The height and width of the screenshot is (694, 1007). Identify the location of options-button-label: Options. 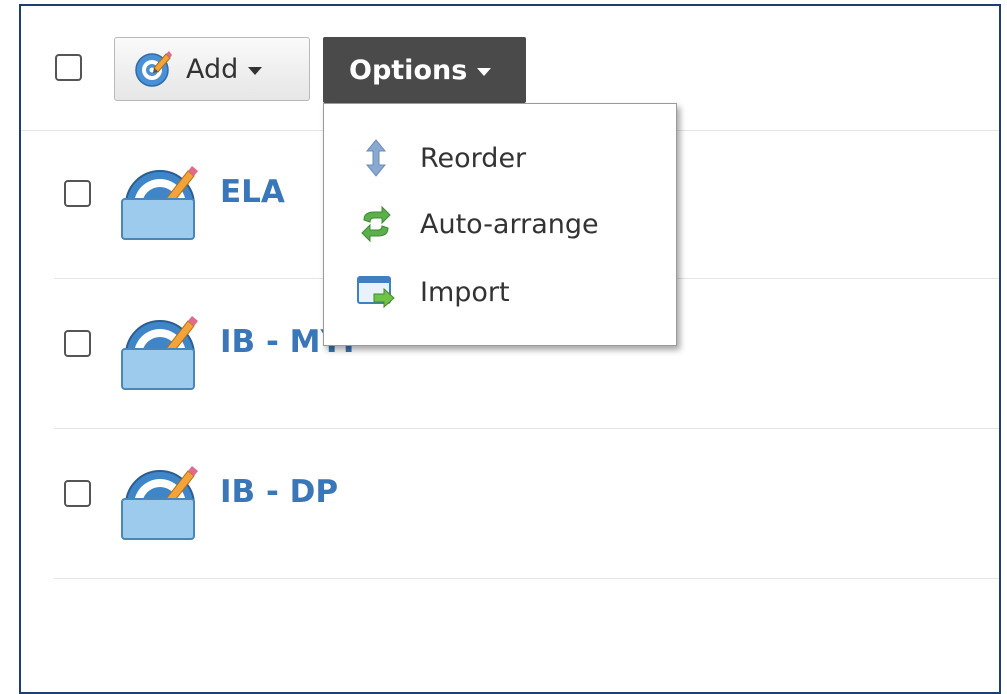
(408, 70).